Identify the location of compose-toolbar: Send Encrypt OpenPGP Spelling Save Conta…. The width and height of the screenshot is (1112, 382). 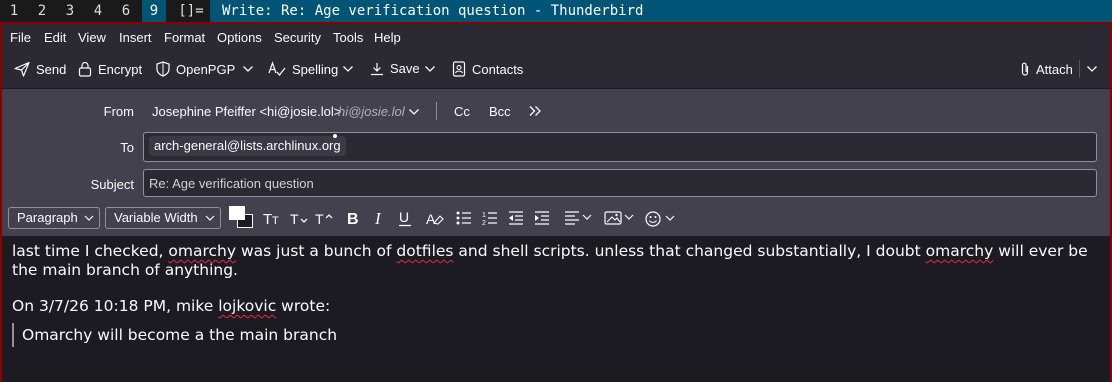
(556, 69).